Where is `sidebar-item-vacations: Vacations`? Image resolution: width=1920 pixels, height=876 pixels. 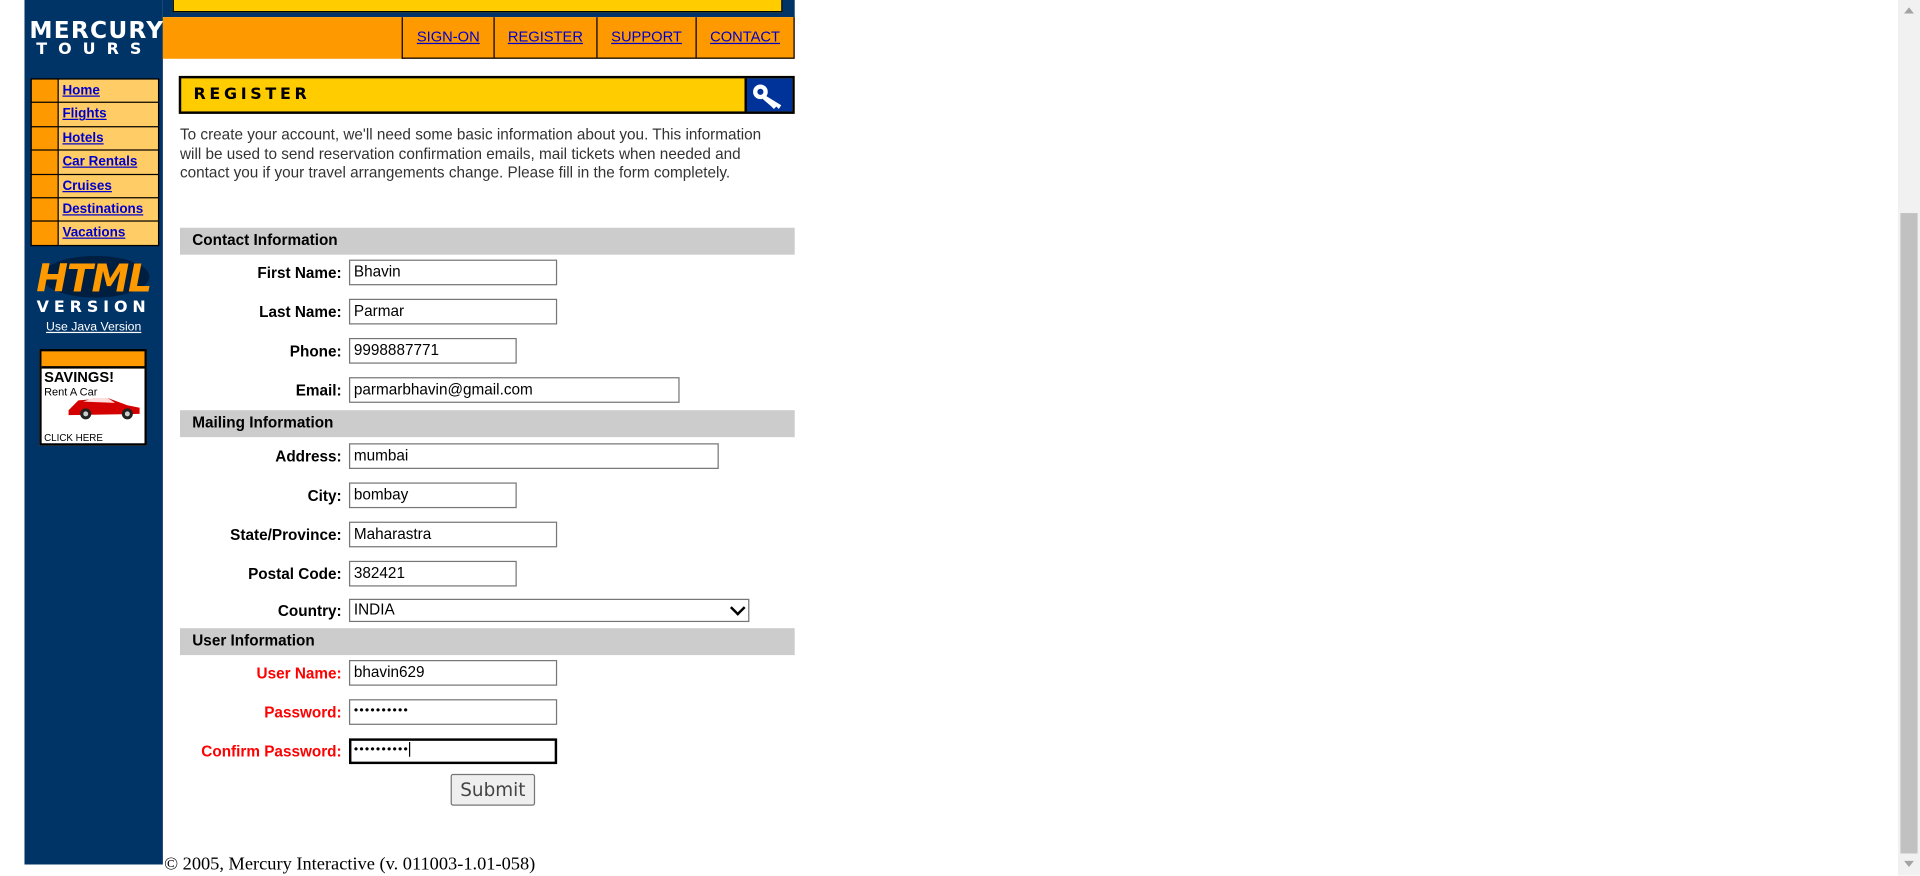
sidebar-item-vacations: Vacations is located at coordinates (94, 233).